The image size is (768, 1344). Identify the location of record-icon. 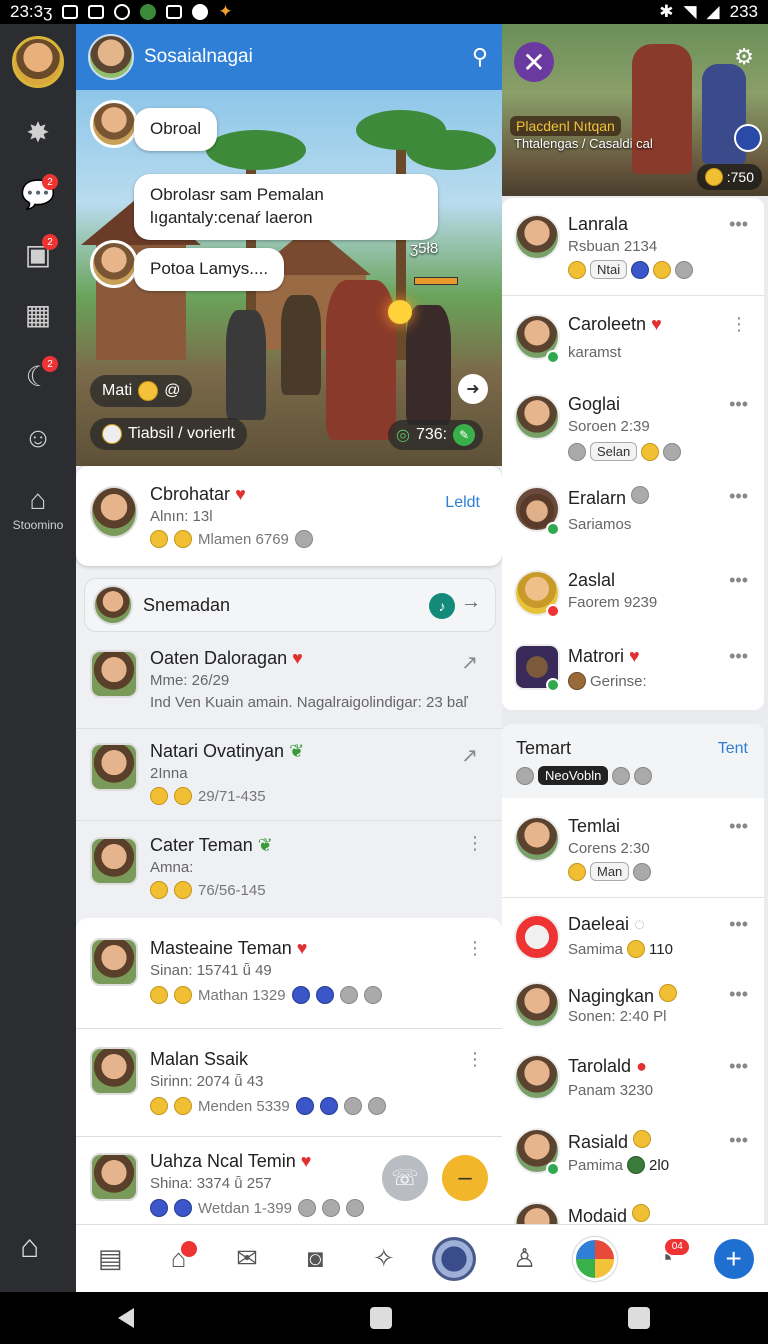
(200, 12).